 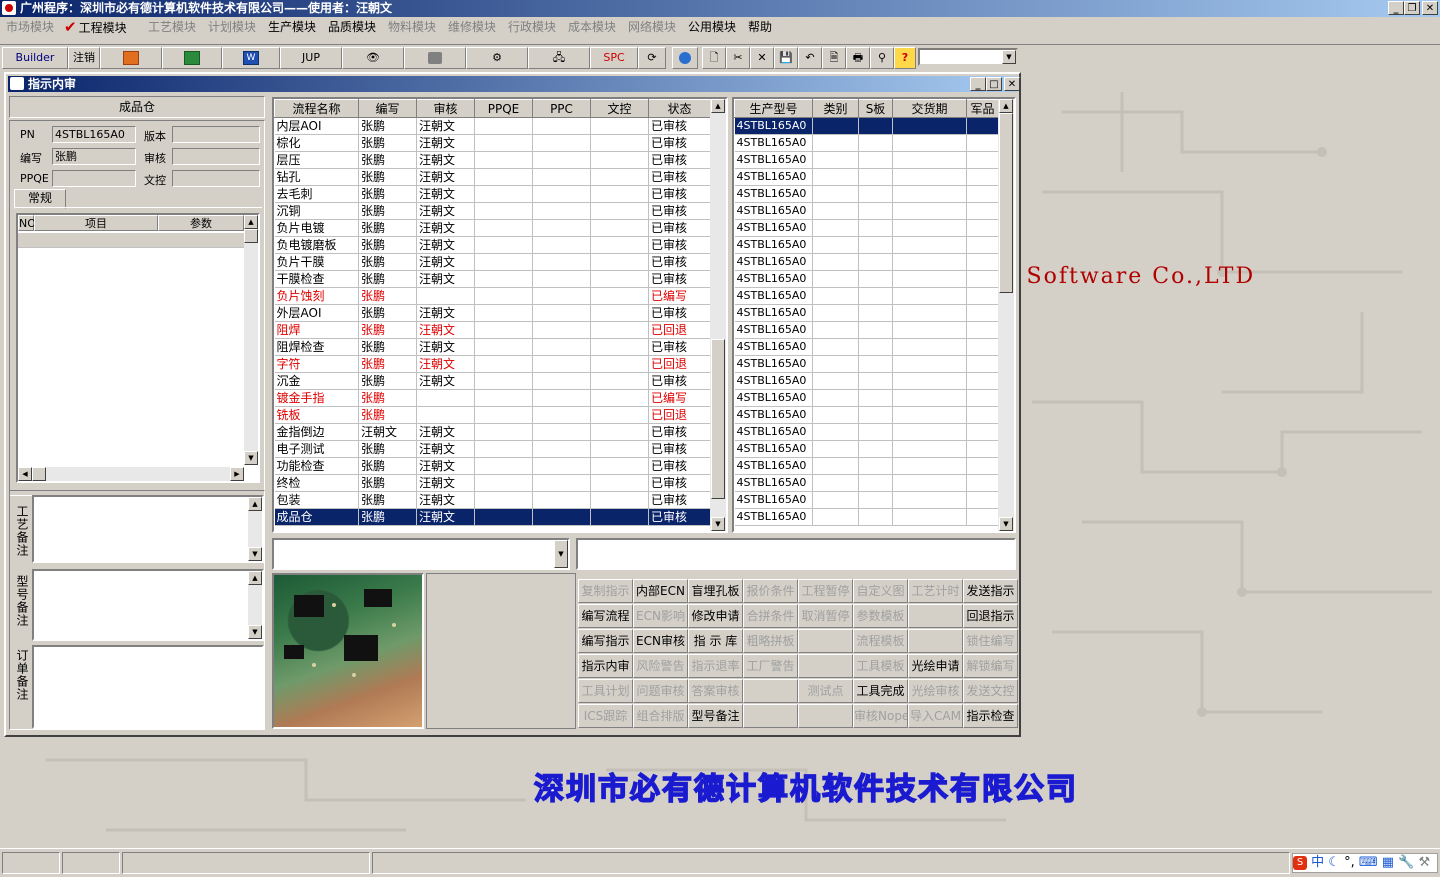 I want to click on hscroll-thumb, so click(x=39, y=474).